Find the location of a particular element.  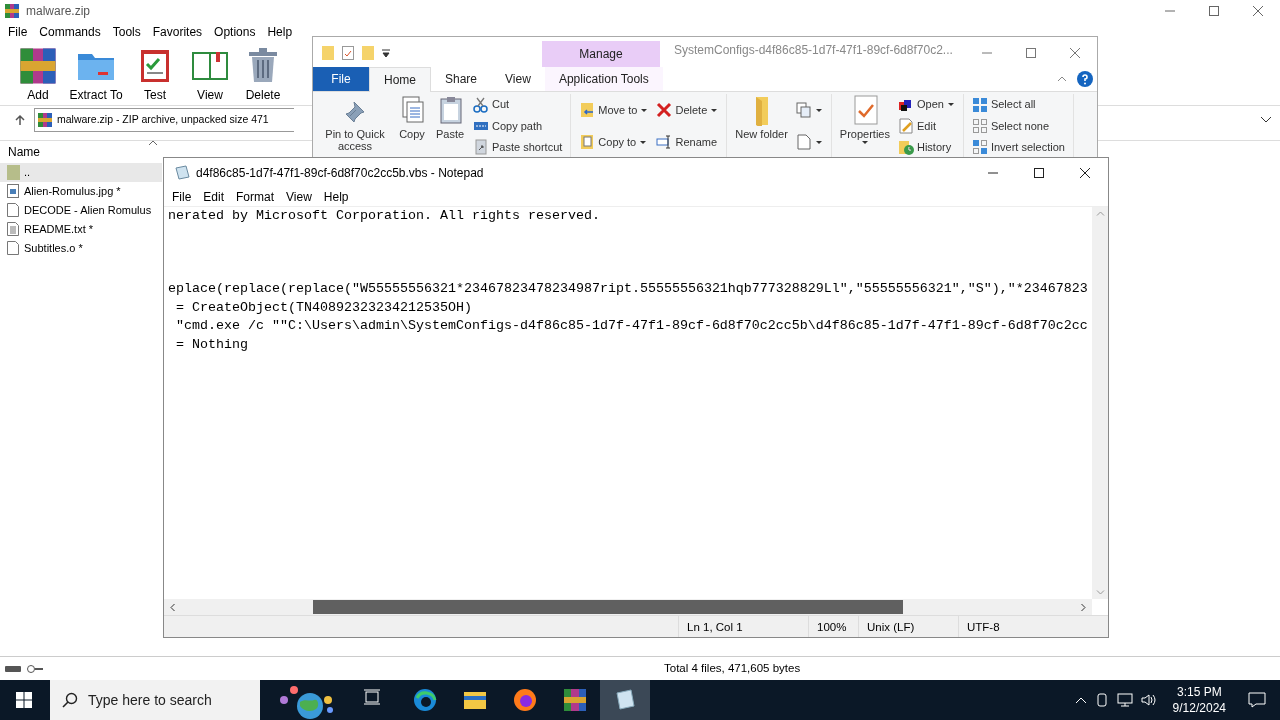

ribbon-button: New folder is located at coordinates (761, 117).